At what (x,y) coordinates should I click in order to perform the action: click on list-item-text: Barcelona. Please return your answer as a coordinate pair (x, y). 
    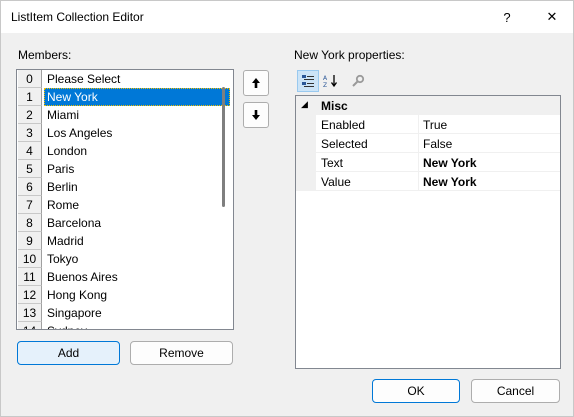
    Looking at the image, I should click on (74, 223).